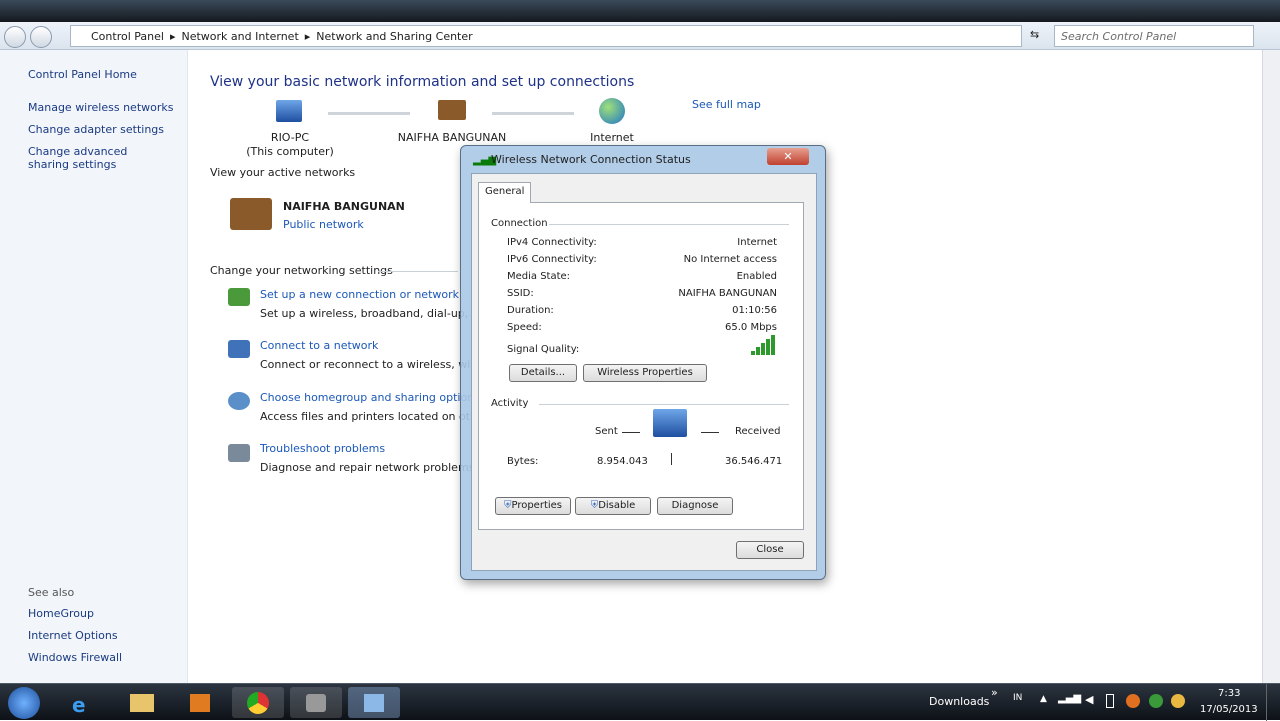  Describe the element at coordinates (452, 137) in the screenshot. I see `map-network-name: NAIFHA BANGUNAN` at that location.